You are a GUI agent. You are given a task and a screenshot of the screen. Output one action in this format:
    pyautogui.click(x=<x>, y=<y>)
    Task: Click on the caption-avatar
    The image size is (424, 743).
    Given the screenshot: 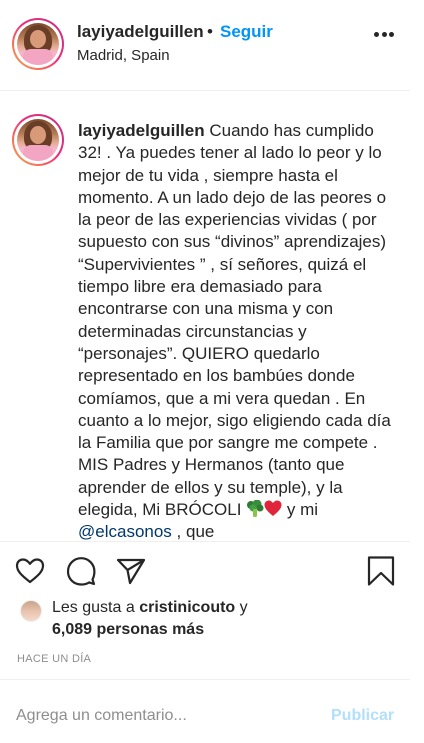 What is the action you would take?
    pyautogui.click(x=38, y=140)
    